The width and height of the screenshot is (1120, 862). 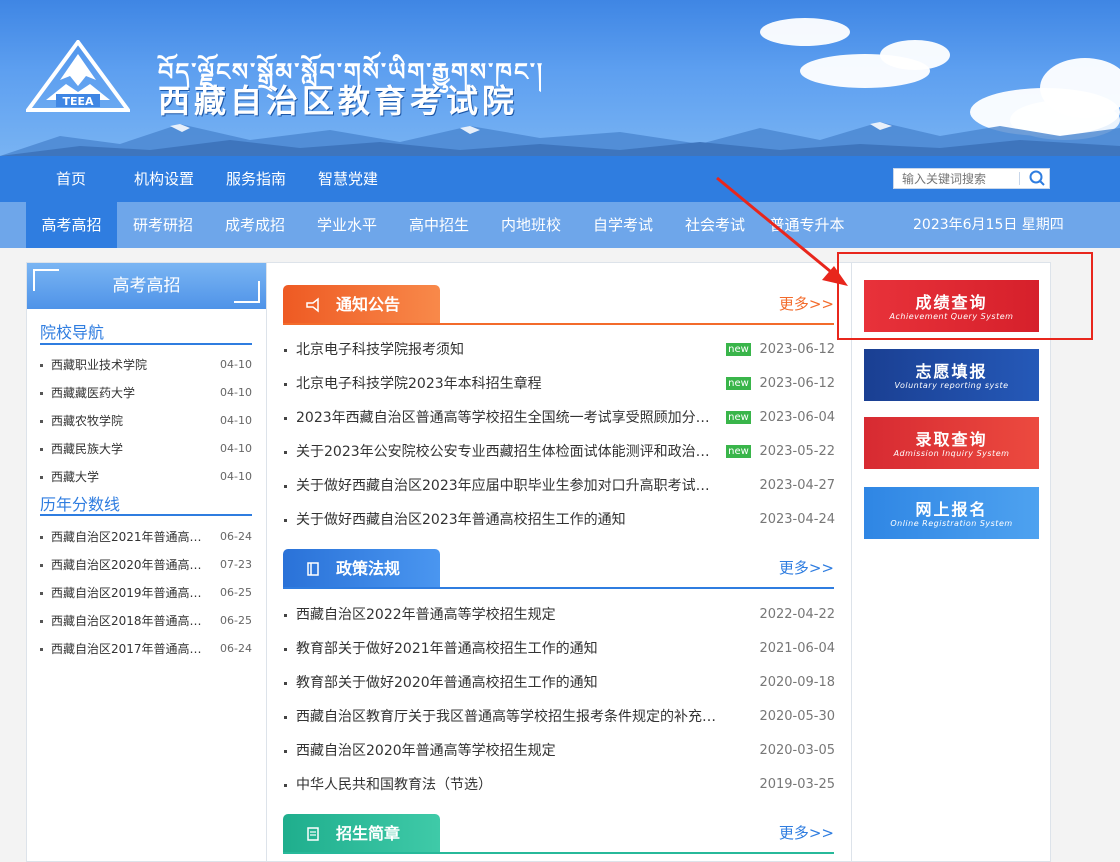 I want to click on nav-academic-level: 学业水平, so click(x=347, y=225).